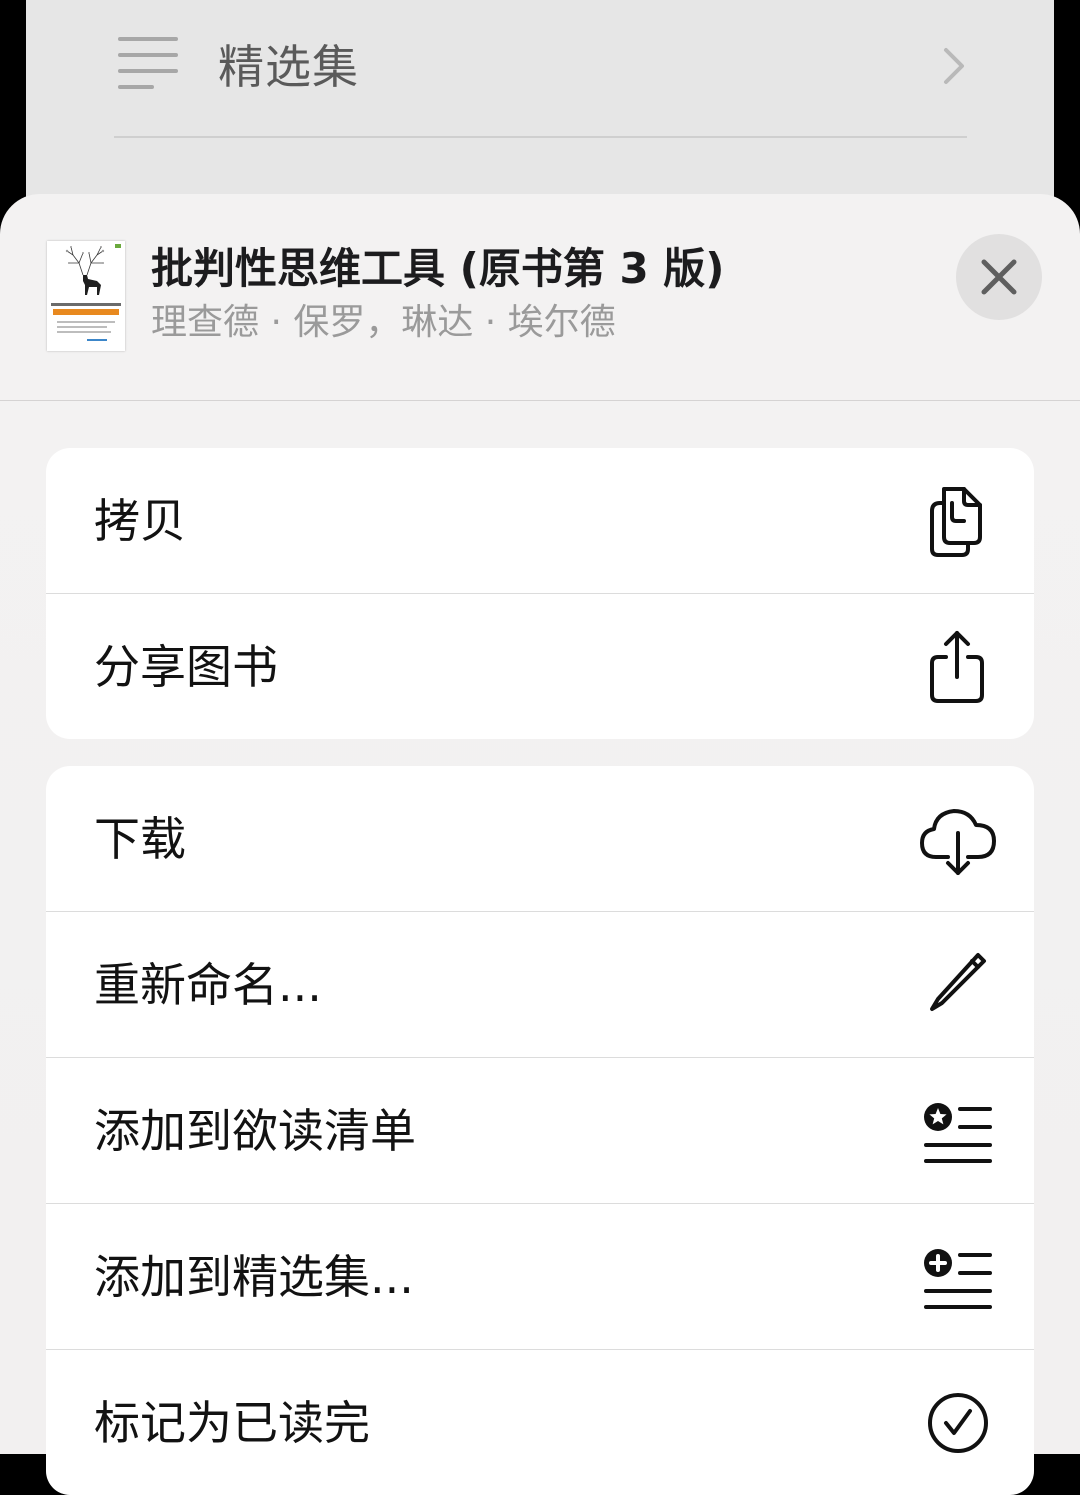 The image size is (1080, 1495). What do you see at coordinates (958, 1133) in the screenshot?
I see `star-list-icon` at bounding box center [958, 1133].